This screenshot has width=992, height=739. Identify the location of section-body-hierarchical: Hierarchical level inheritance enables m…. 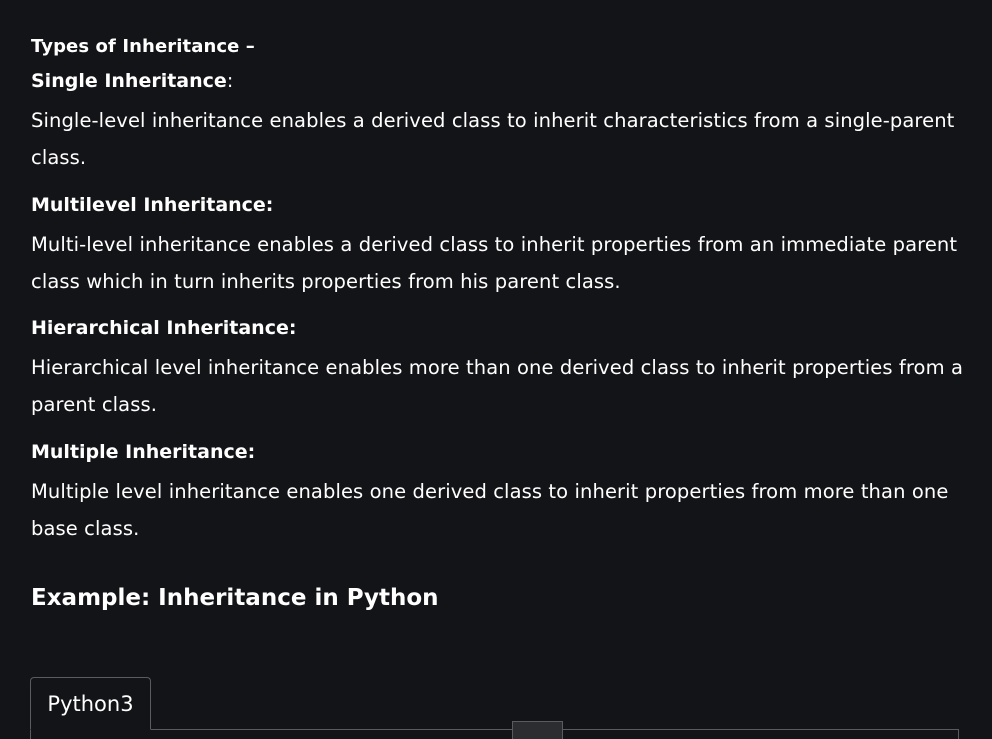
(497, 386).